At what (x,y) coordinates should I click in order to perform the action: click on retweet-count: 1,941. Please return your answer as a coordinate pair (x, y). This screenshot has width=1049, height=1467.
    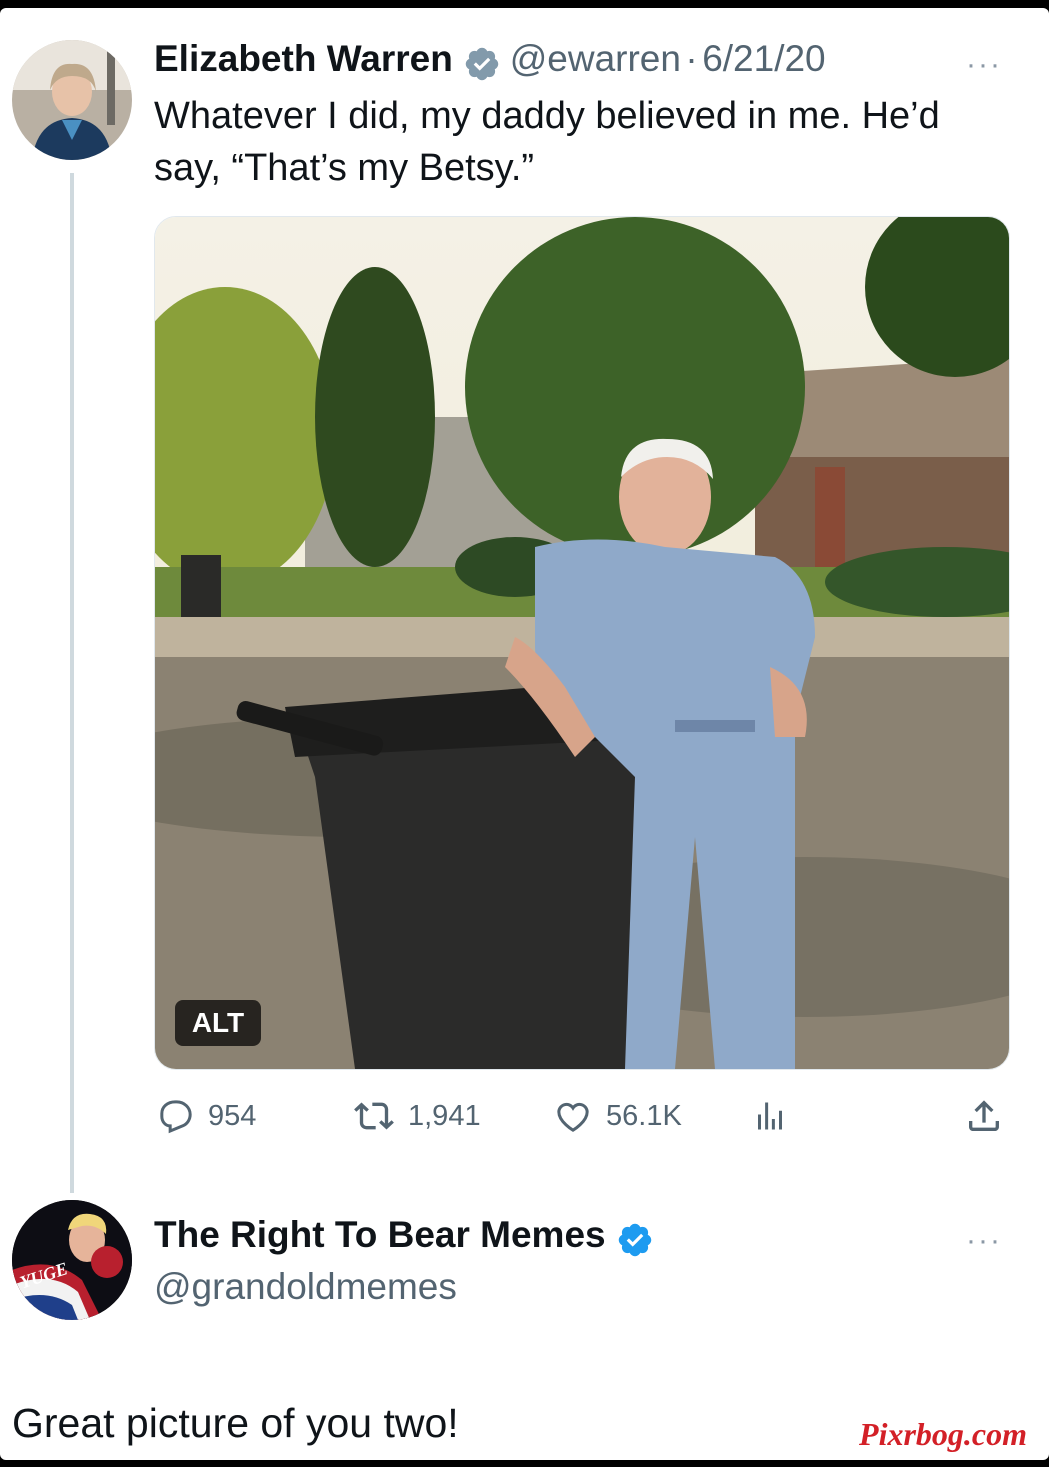
    Looking at the image, I should click on (444, 1115).